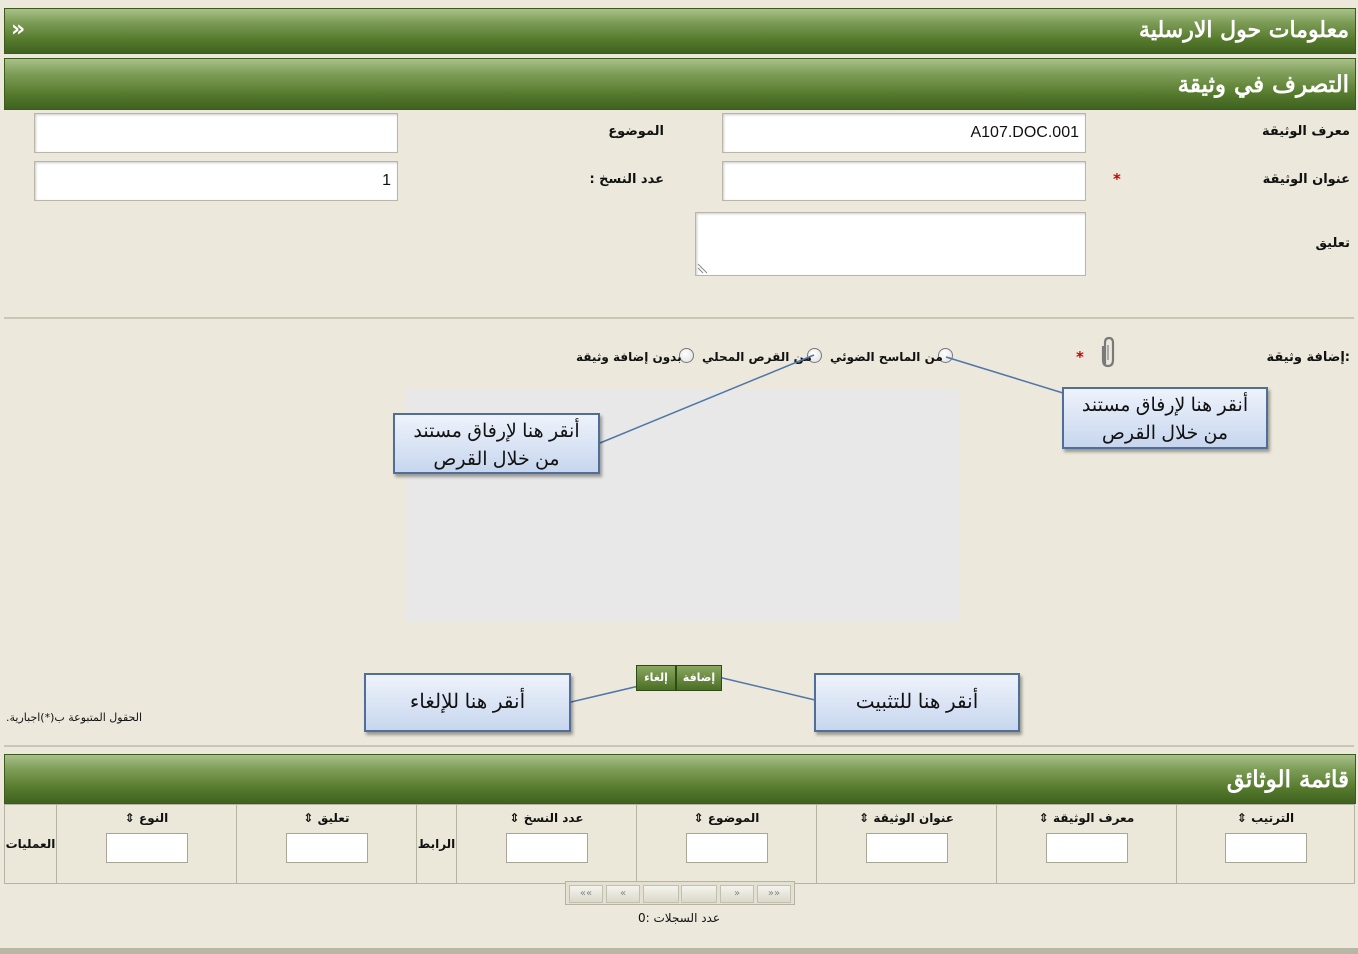 The image size is (1358, 954). I want to click on col-link: الرابط, so click(436, 844).